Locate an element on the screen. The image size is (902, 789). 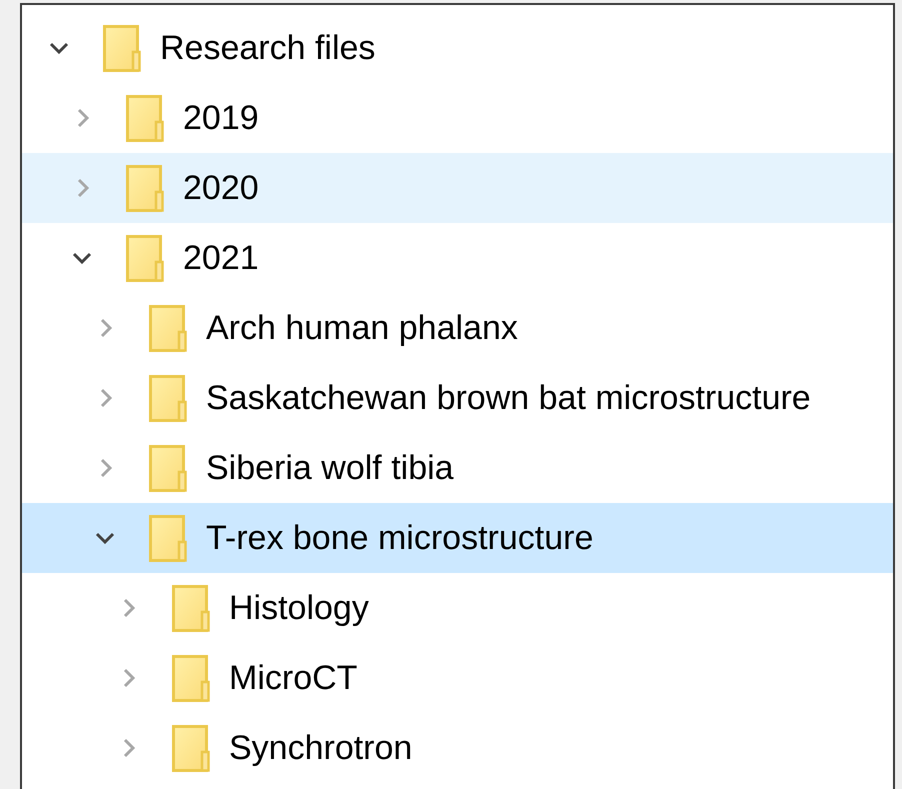
tree-item: T-rex bone microstructure is located at coordinates (457, 538).